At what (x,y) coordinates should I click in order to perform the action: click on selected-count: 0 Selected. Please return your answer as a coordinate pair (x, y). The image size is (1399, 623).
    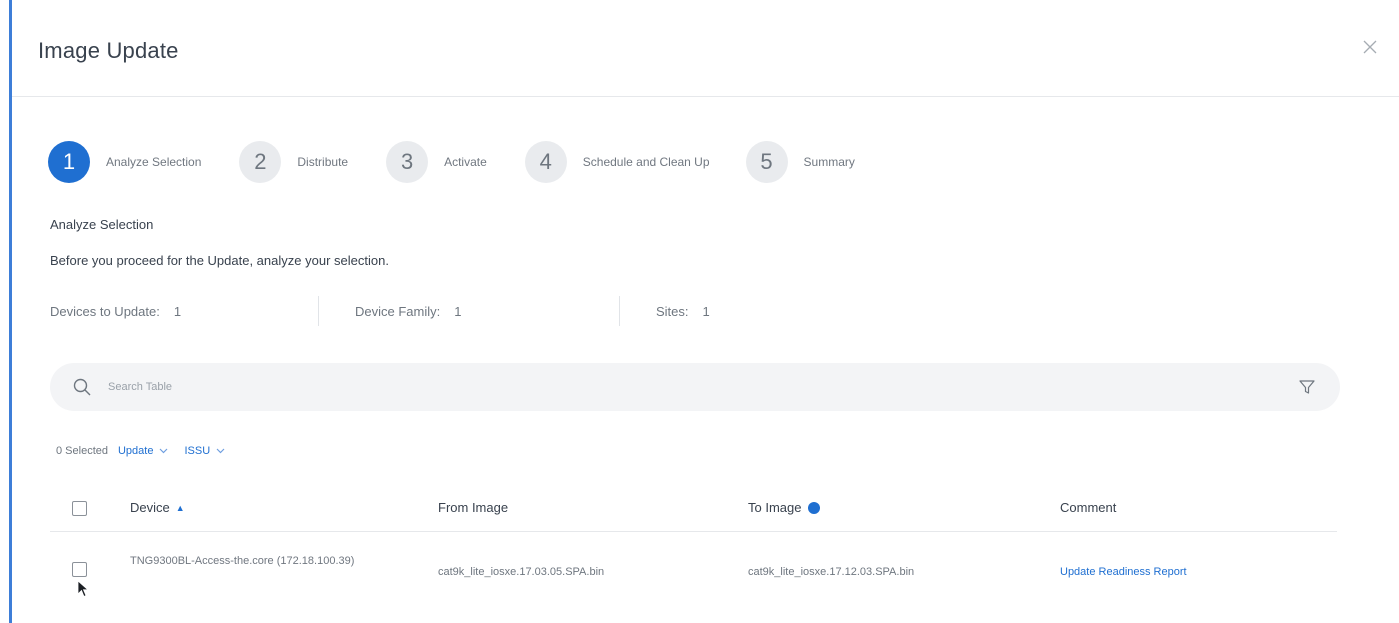
    Looking at the image, I should click on (82, 451).